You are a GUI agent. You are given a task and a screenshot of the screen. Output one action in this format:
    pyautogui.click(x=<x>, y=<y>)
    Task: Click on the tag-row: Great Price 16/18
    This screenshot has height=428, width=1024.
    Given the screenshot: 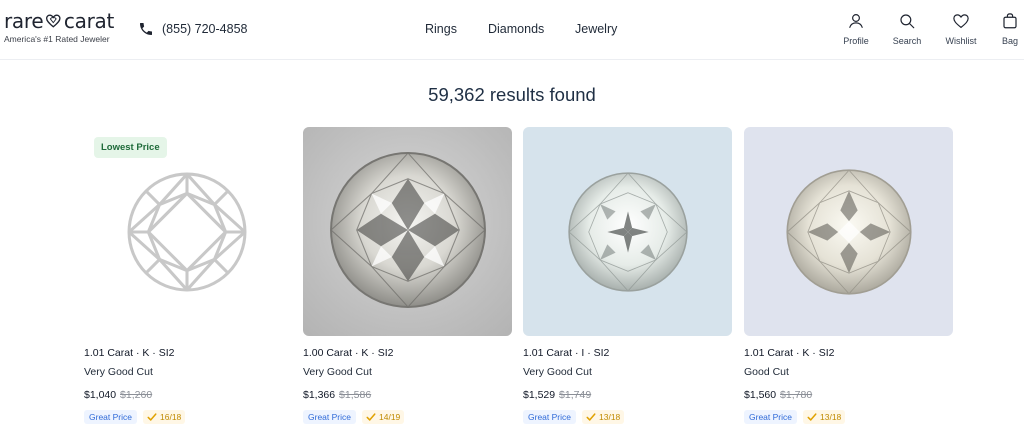 What is the action you would take?
    pyautogui.click(x=135, y=417)
    